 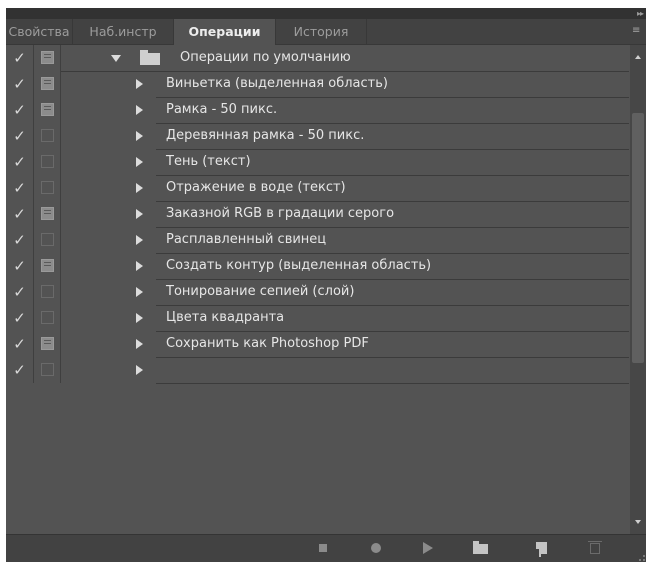 What do you see at coordinates (317, 188) in the screenshot?
I see `action-row: ✓ Отражение в воде (текст)` at bounding box center [317, 188].